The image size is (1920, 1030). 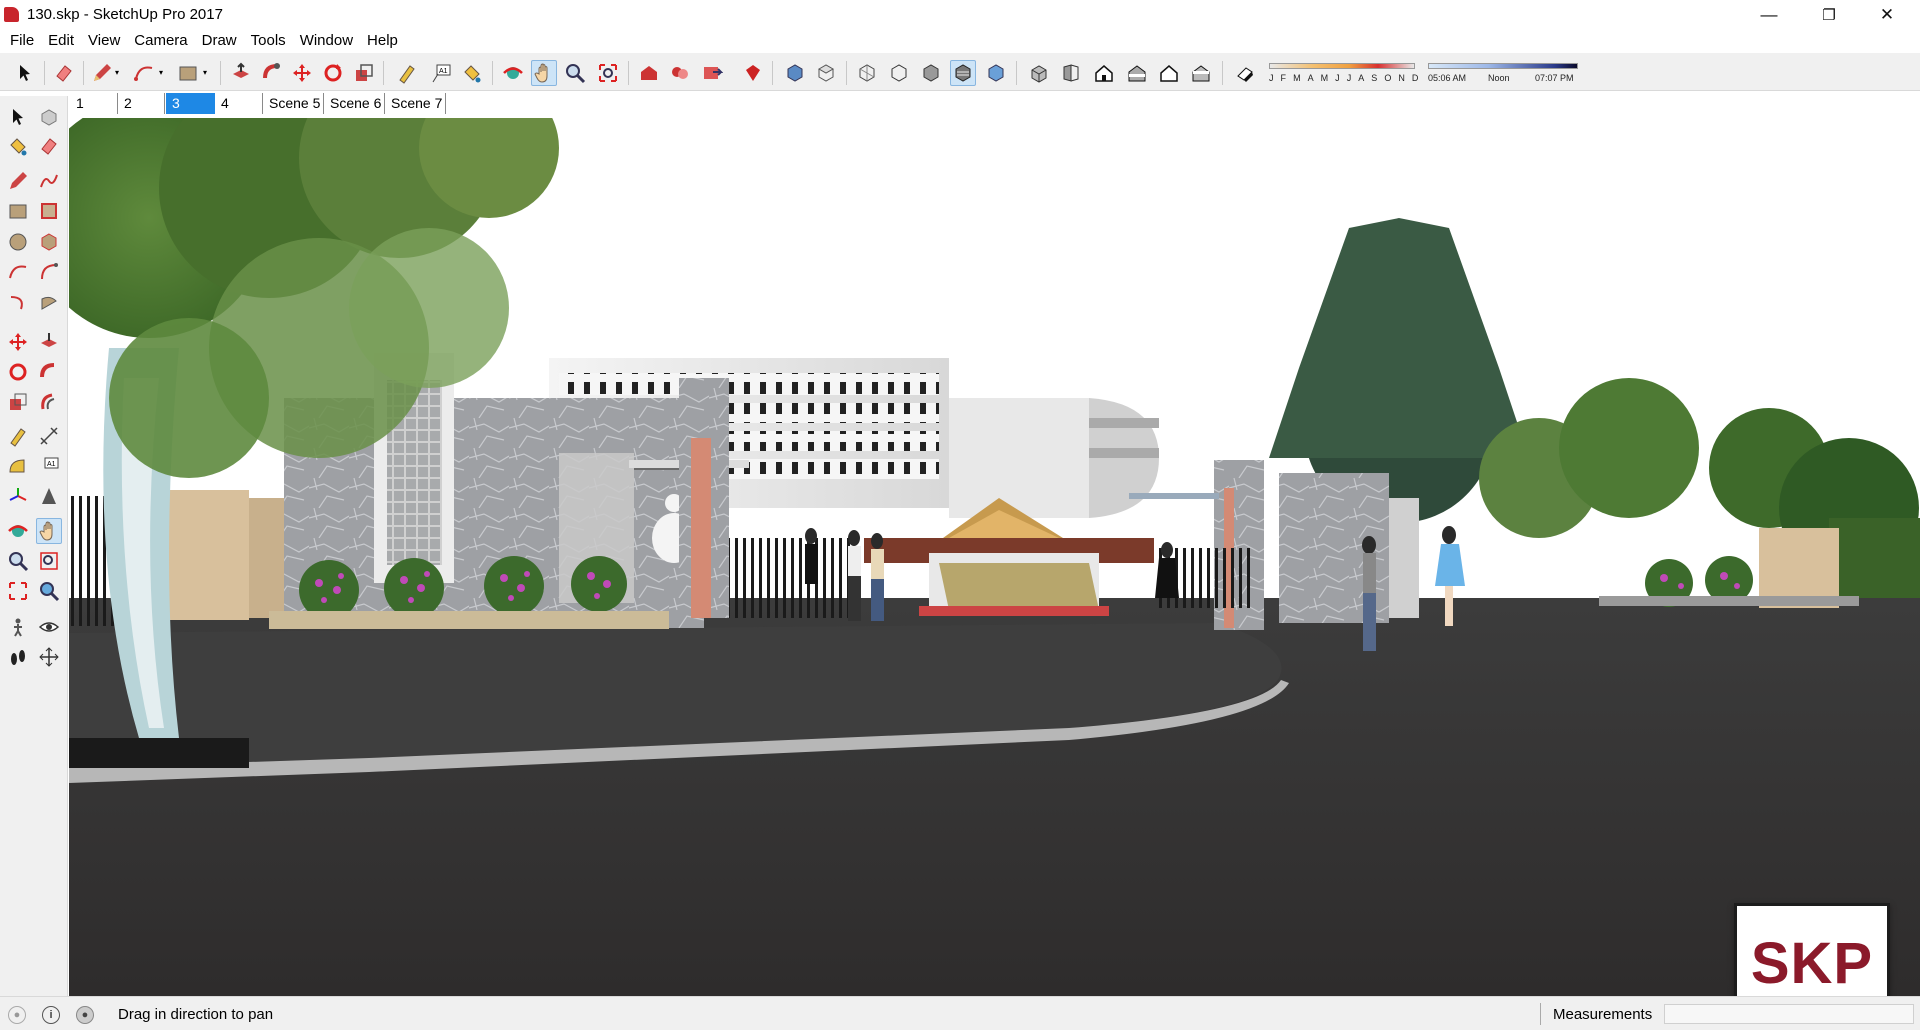 I want to click on polygon-icon, so click(x=49, y=242).